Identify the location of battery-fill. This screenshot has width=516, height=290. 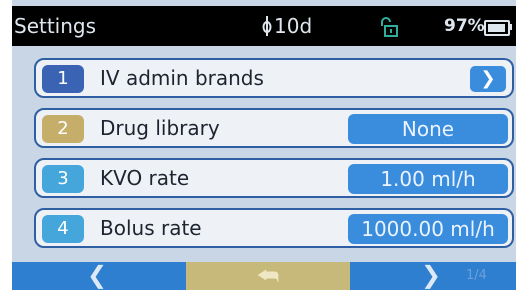
(496, 28).